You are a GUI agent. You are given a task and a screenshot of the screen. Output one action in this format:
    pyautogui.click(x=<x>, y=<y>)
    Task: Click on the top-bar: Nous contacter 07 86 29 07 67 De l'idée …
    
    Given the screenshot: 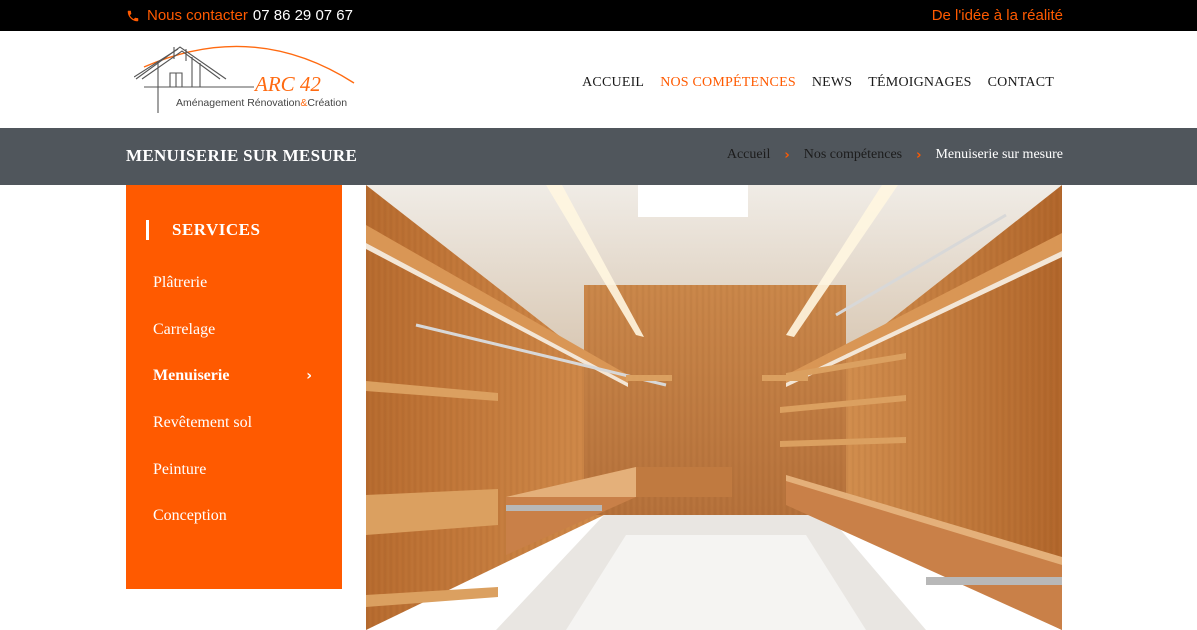 What is the action you would take?
    pyautogui.click(x=598, y=15)
    